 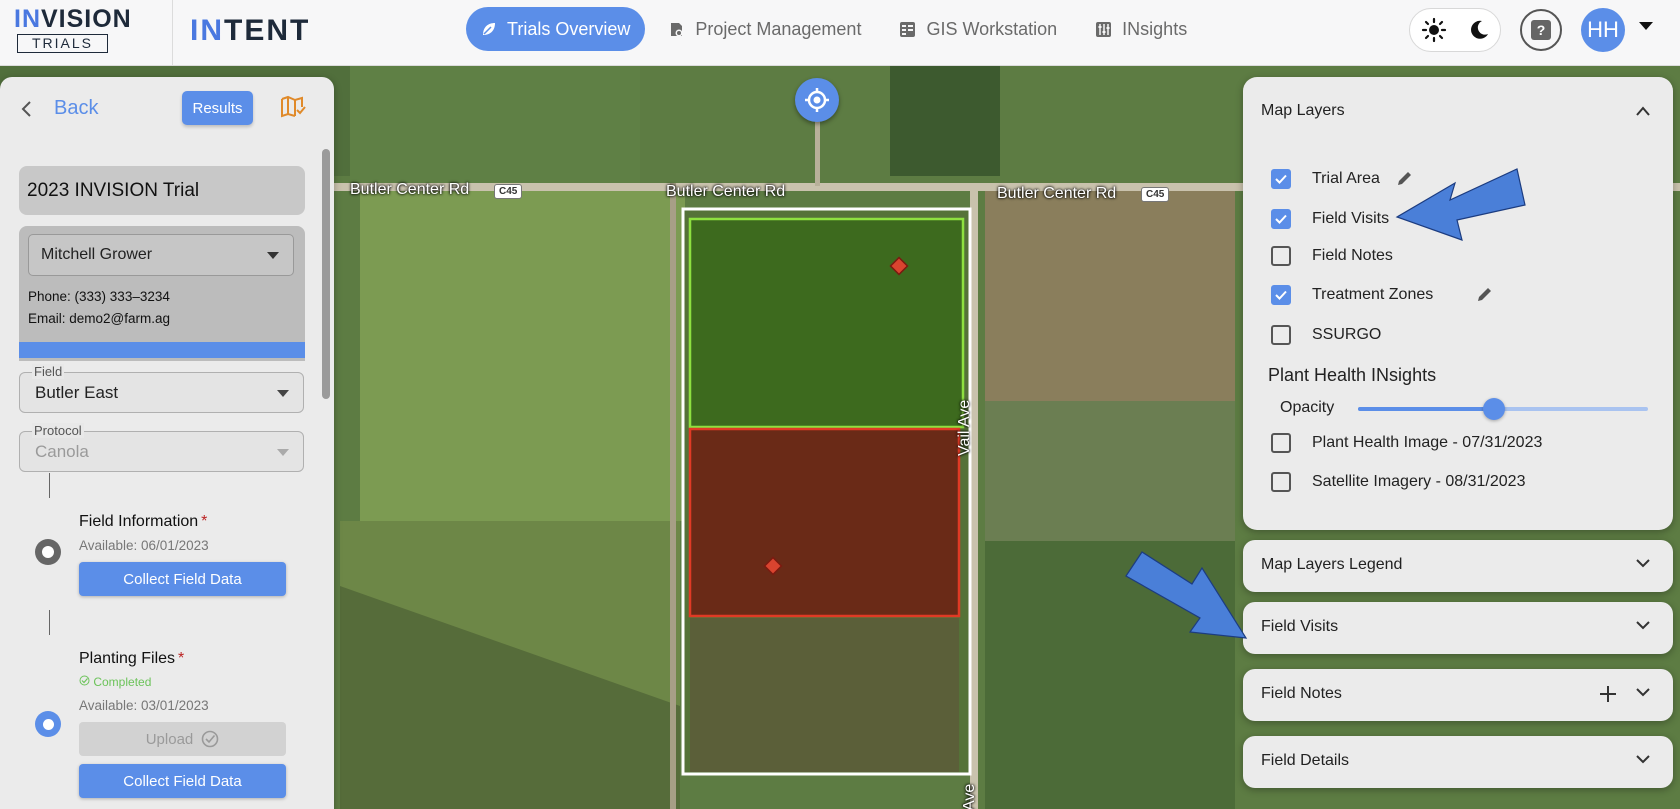 I want to click on upload-button: Upload, so click(x=182, y=739).